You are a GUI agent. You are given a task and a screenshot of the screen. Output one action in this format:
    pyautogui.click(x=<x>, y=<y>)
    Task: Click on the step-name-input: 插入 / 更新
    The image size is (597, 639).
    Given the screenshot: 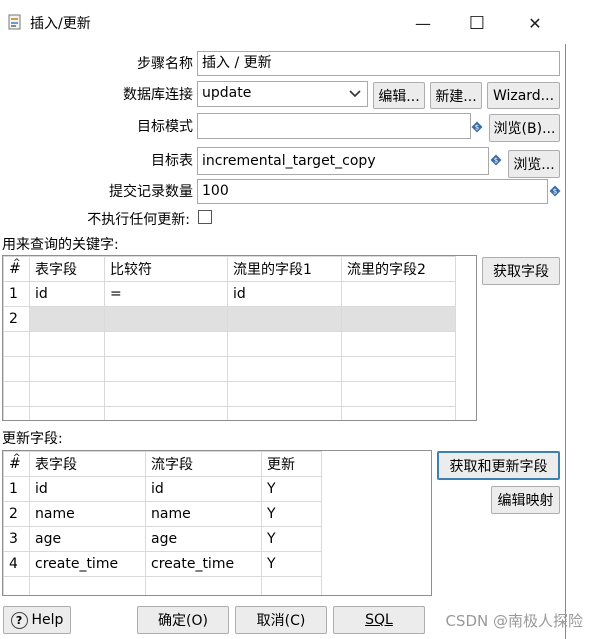 What is the action you would take?
    pyautogui.click(x=378, y=63)
    